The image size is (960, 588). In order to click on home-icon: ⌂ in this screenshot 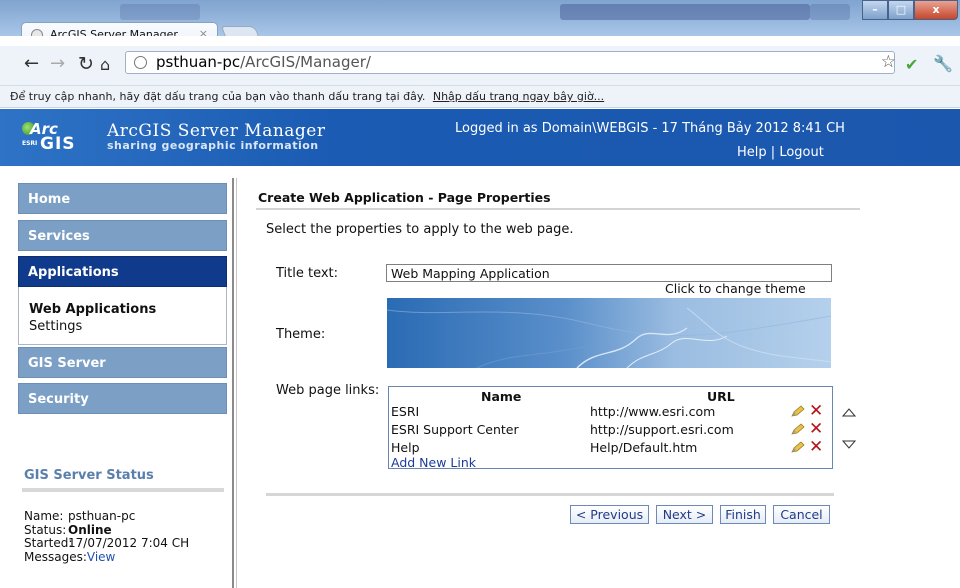, I will do `click(105, 65)`.